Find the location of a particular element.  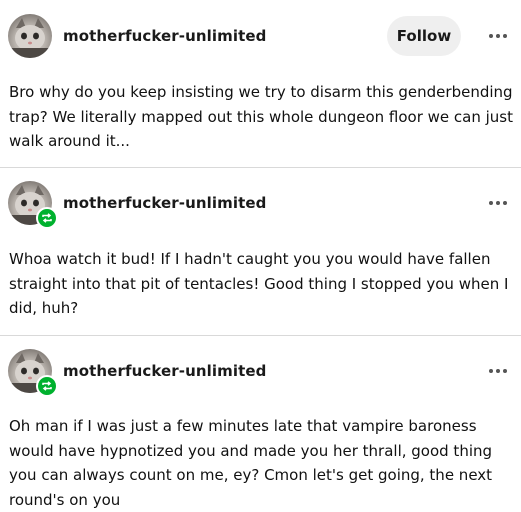

reblog-icon is located at coordinates (47, 386).